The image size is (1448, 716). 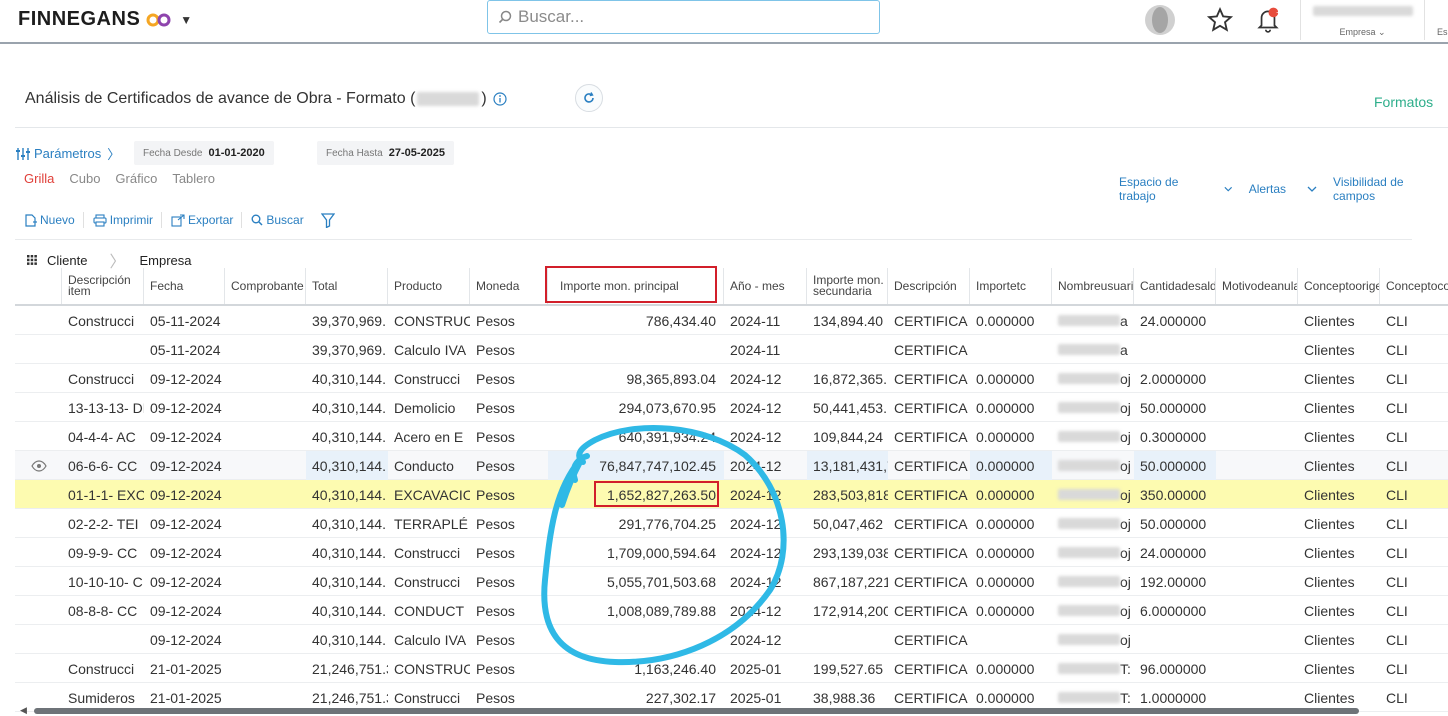 I want to click on top-icons: 1, so click(x=1214, y=20).